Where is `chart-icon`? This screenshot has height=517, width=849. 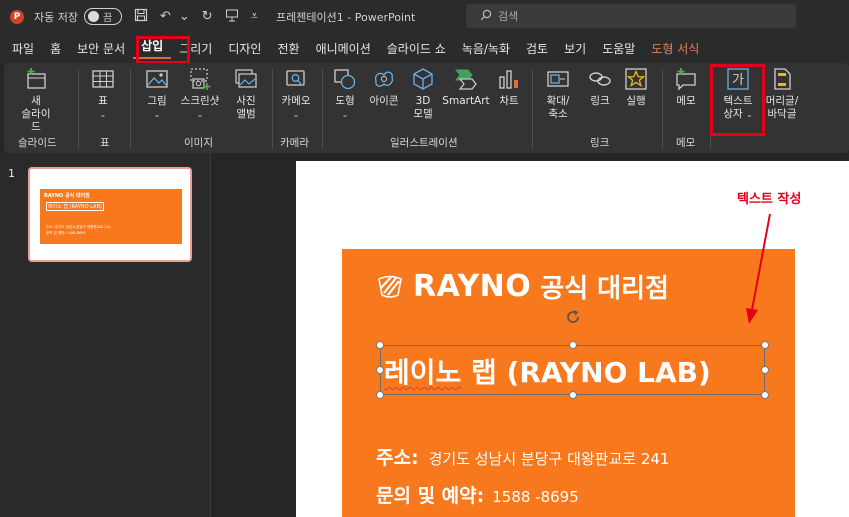 chart-icon is located at coordinates (509, 79).